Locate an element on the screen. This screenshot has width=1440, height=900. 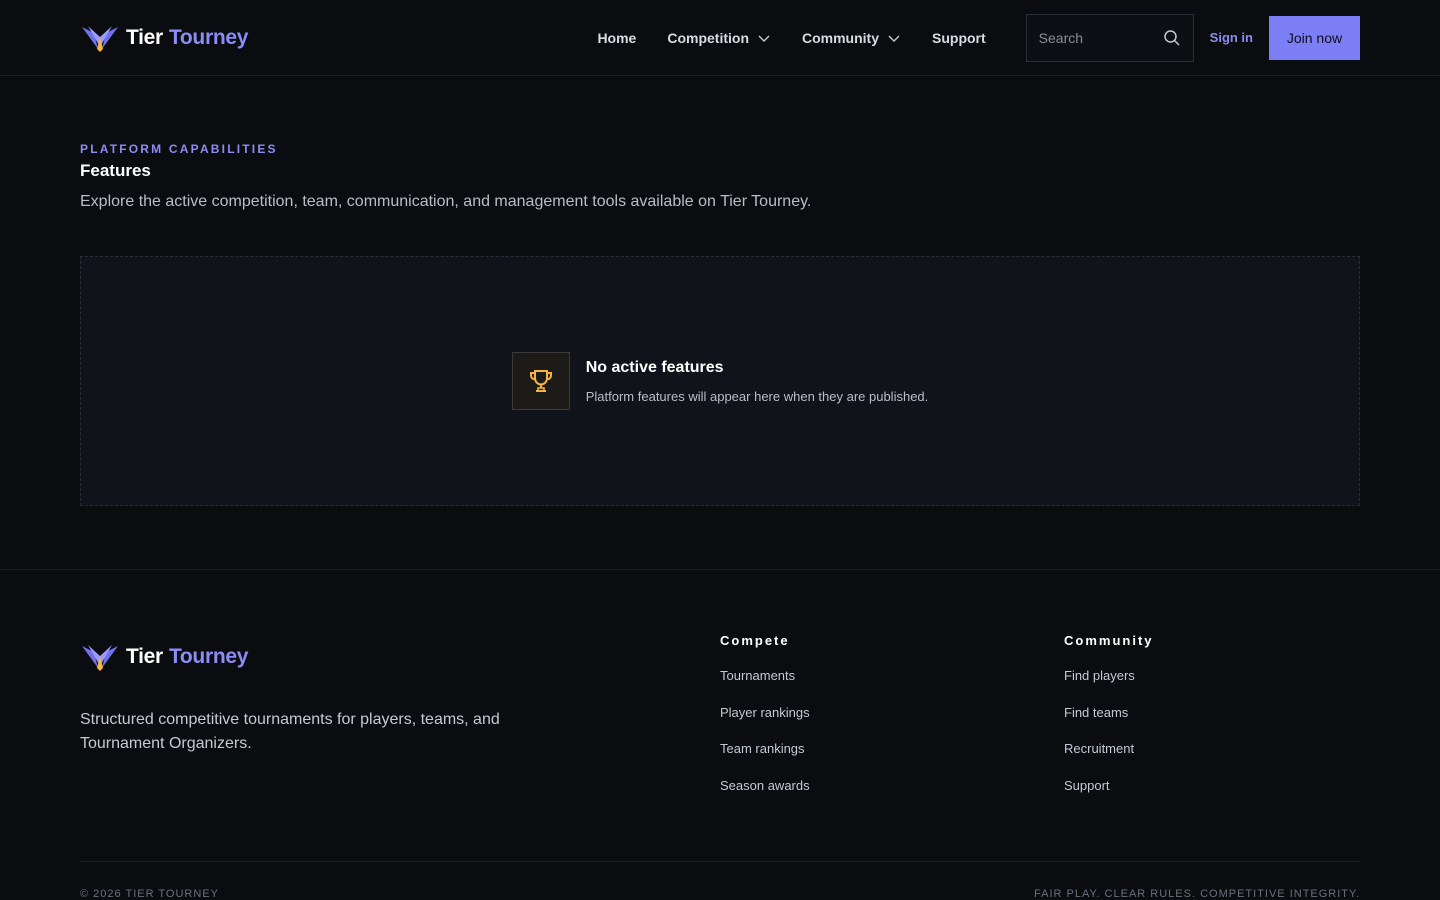
footer-link-player-rankings: Player rankings is located at coordinates (765, 723).